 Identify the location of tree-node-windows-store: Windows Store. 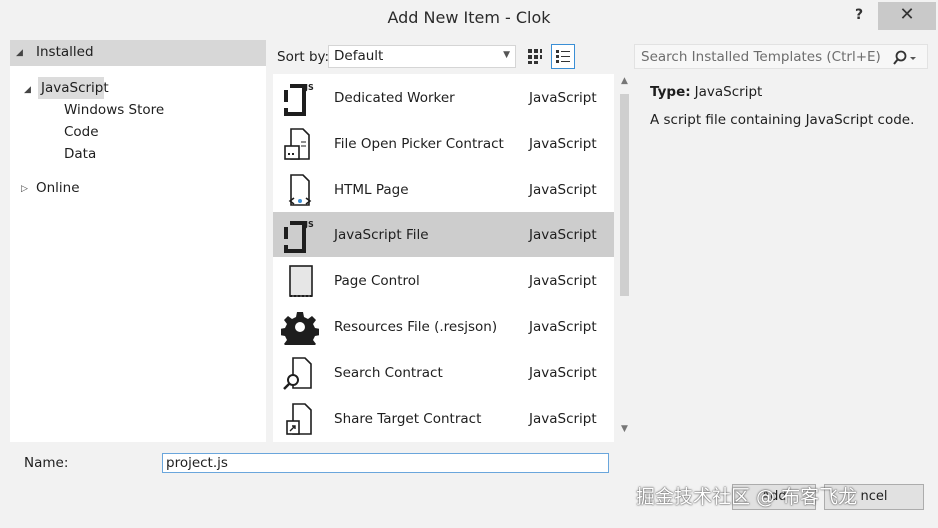
(114, 110).